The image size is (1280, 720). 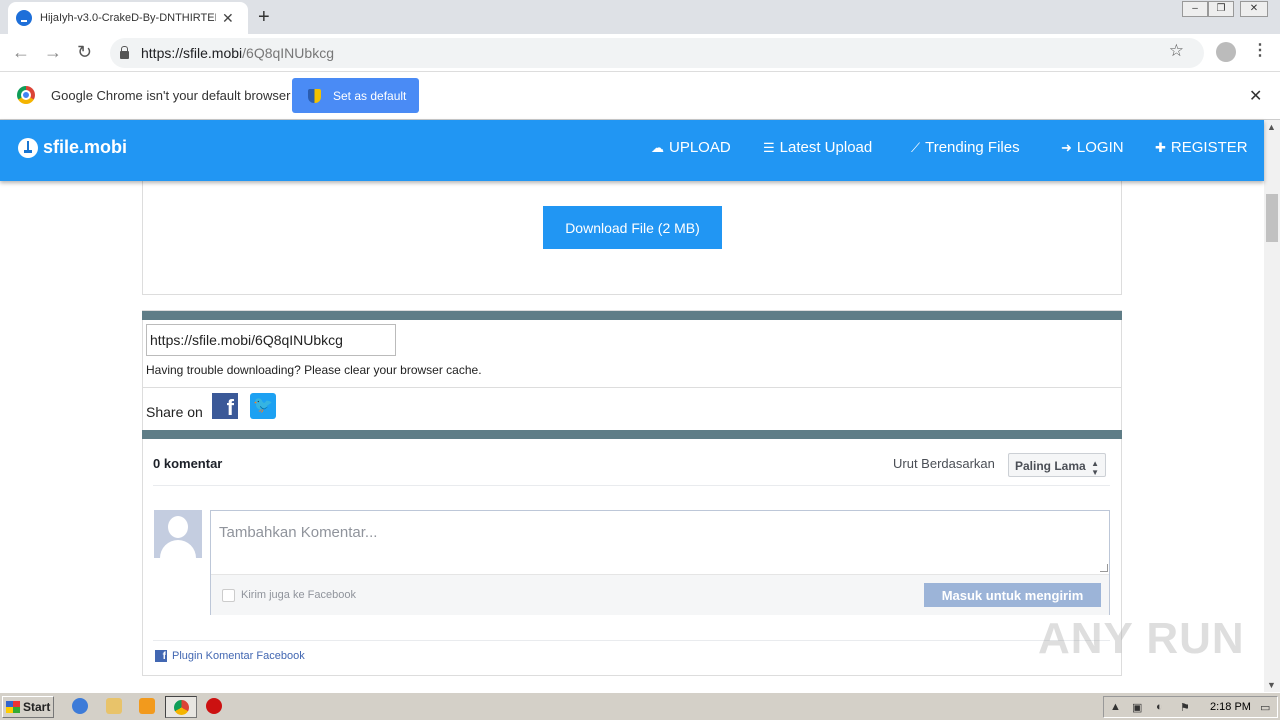 I want to click on nav-register: ✚ REGISTER, so click(x=1201, y=147).